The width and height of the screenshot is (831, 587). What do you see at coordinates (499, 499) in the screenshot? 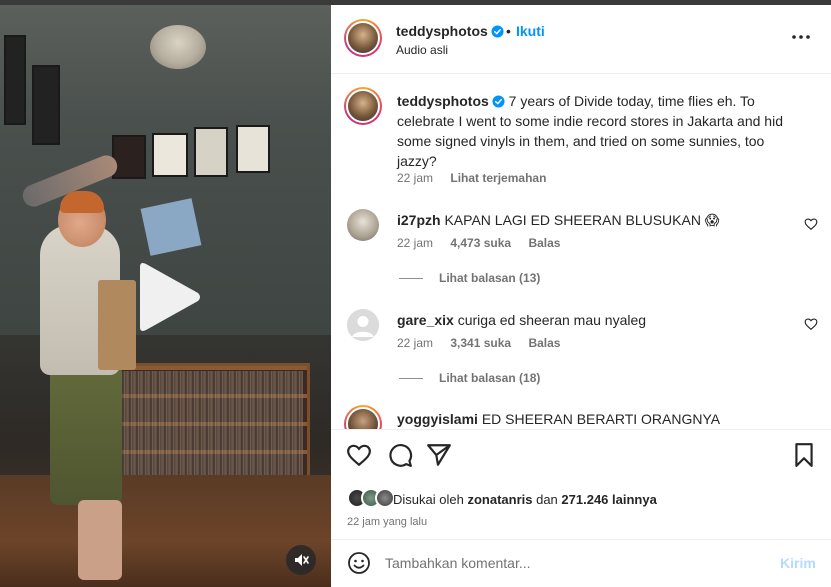
I see `liked-user: zonatanris` at bounding box center [499, 499].